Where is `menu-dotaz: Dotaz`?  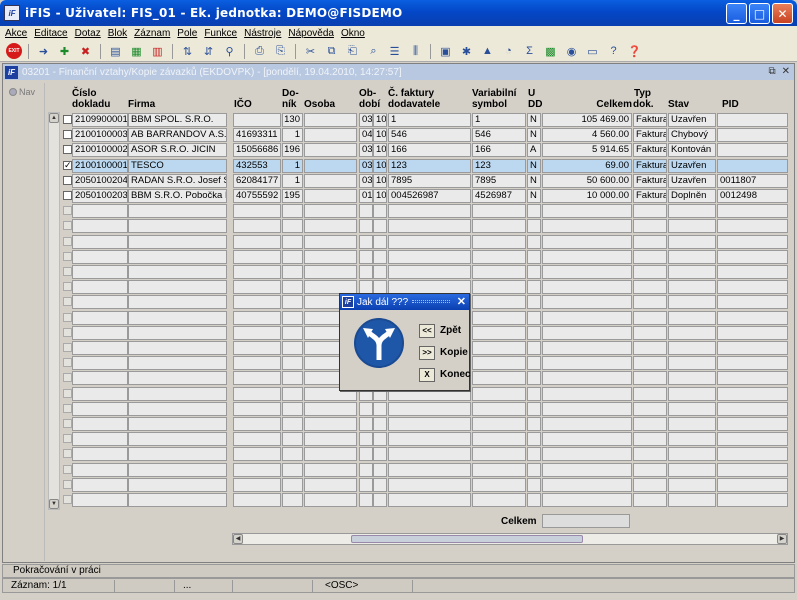
menu-dotaz: Dotaz is located at coordinates (88, 33).